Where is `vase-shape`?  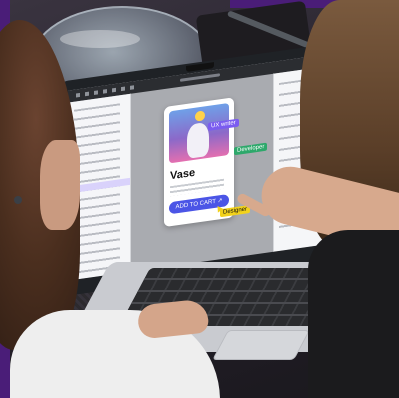
vase-shape is located at coordinates (198, 140).